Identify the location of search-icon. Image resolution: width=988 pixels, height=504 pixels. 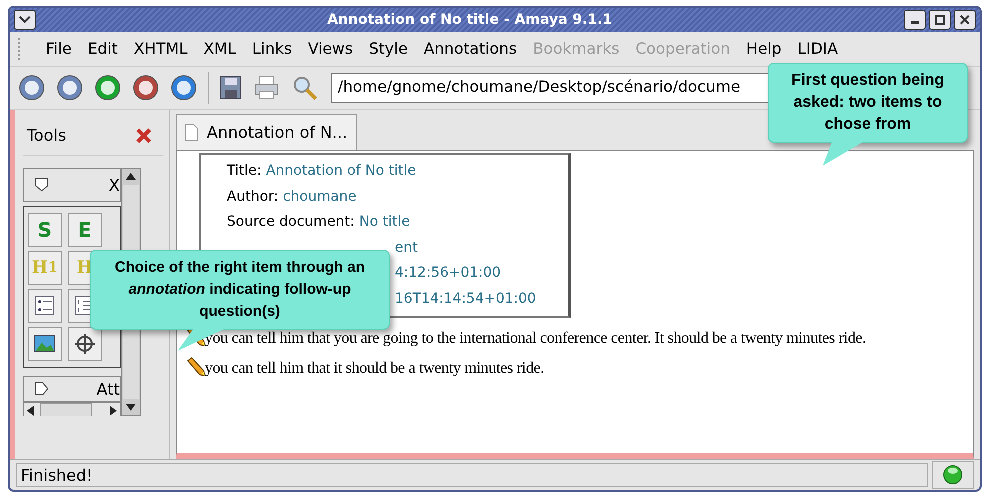
(305, 88).